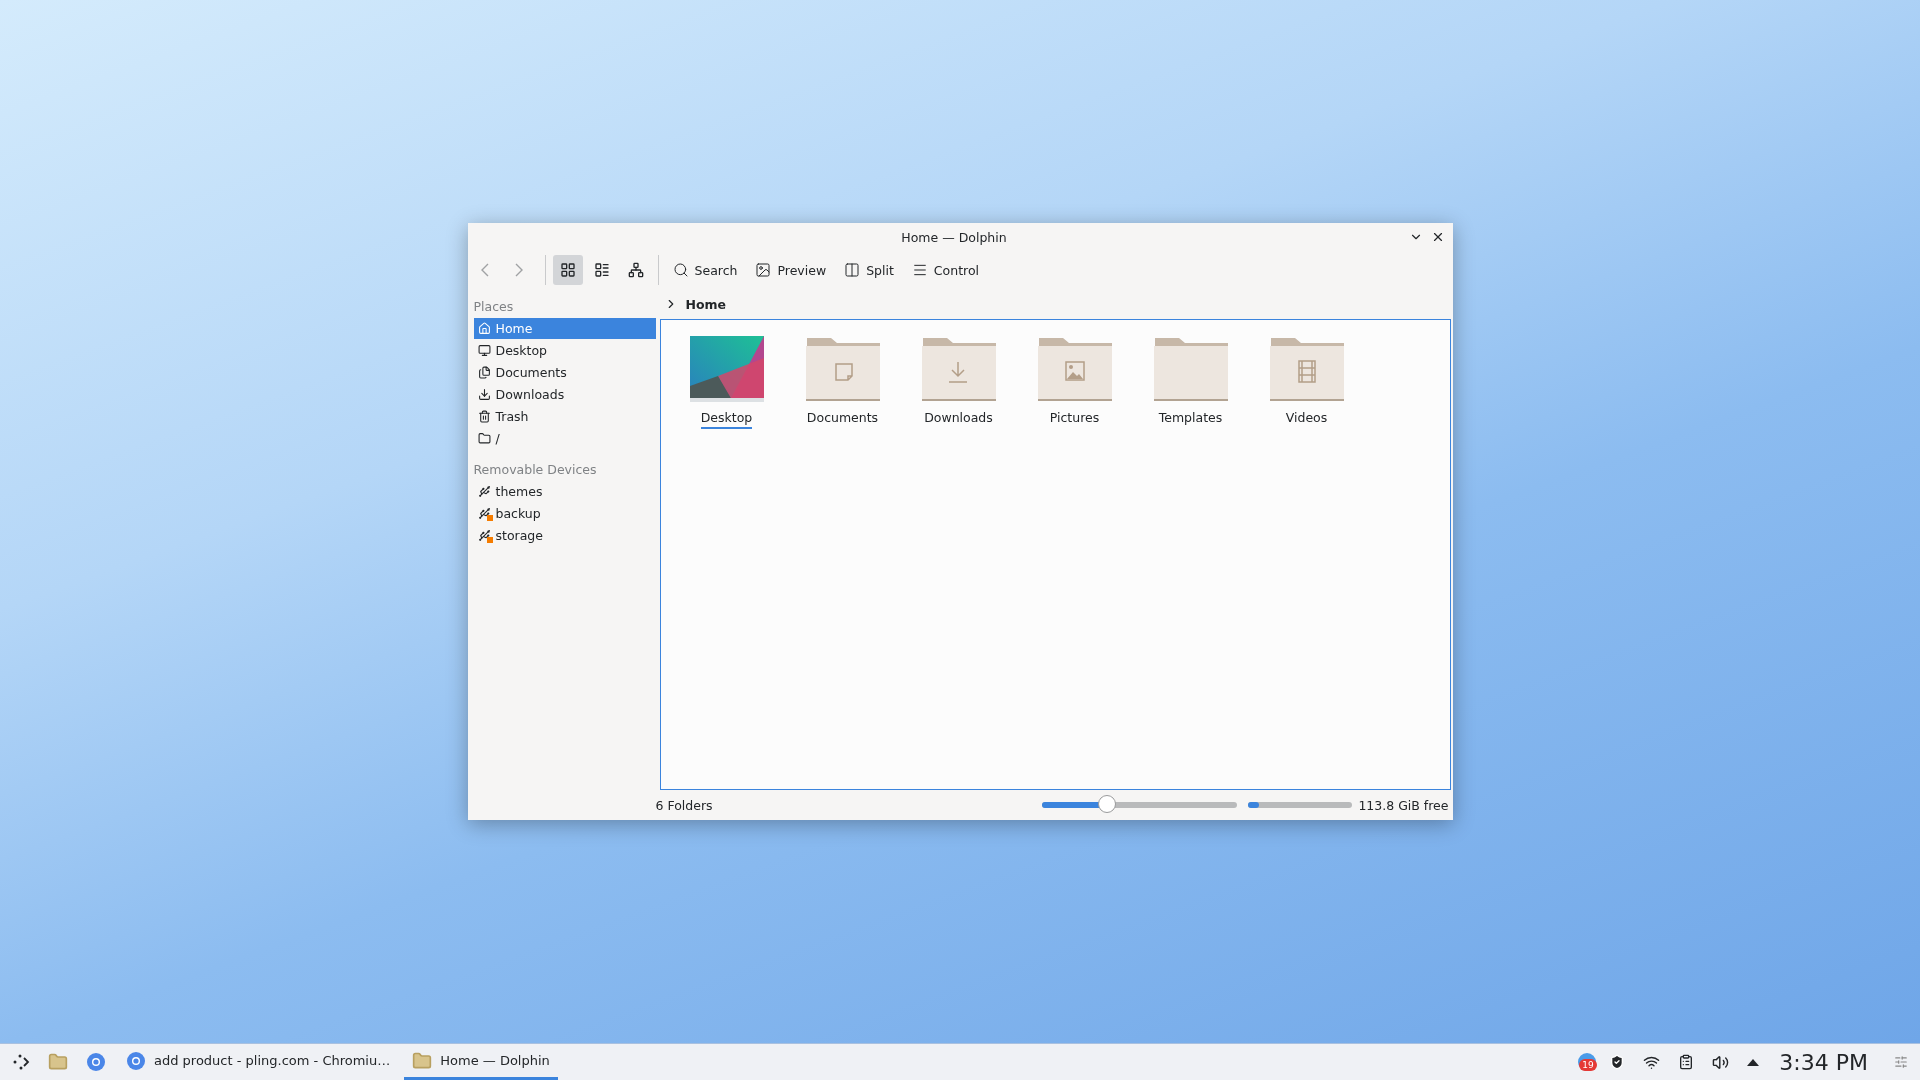 The width and height of the screenshot is (1920, 1080). I want to click on file-name: Downloads, so click(958, 419).